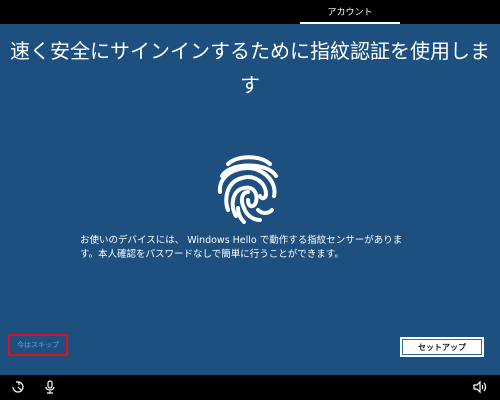  Describe the element at coordinates (250, 387) in the screenshot. I see `taskbar` at that location.